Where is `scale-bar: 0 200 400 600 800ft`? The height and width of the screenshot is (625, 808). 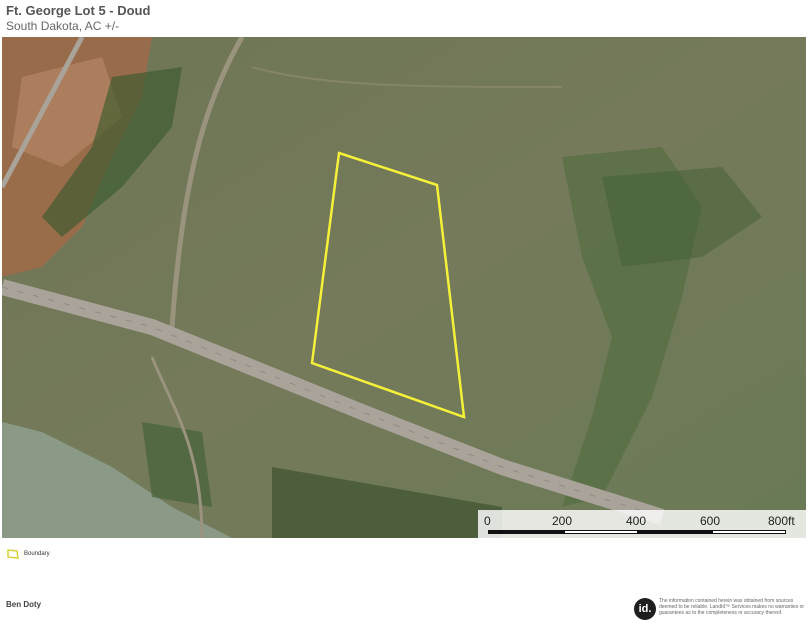 scale-bar: 0 200 400 600 800ft is located at coordinates (642, 524).